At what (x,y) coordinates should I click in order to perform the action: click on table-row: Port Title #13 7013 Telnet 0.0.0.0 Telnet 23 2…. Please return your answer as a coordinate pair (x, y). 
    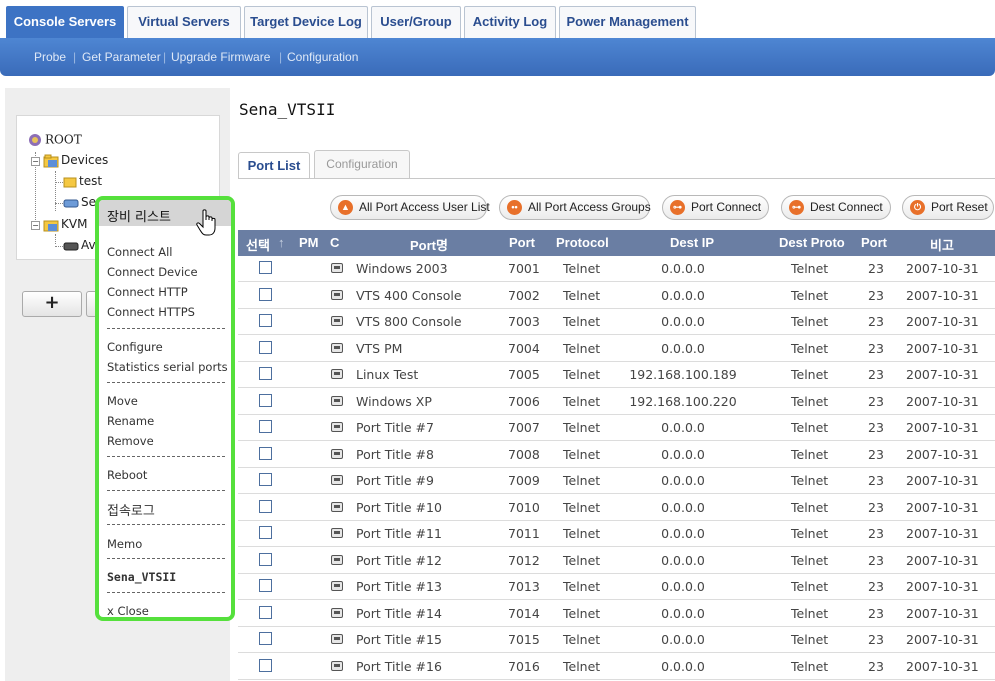
    Looking at the image, I should click on (616, 587).